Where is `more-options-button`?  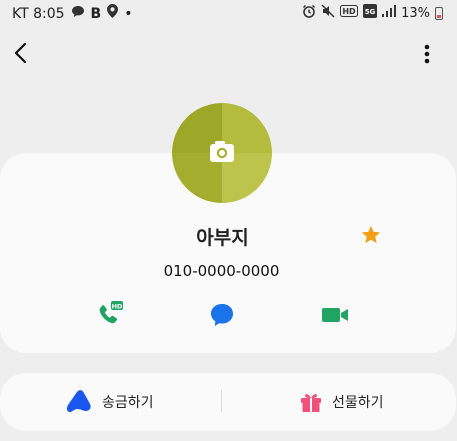
more-options-button is located at coordinates (427, 54).